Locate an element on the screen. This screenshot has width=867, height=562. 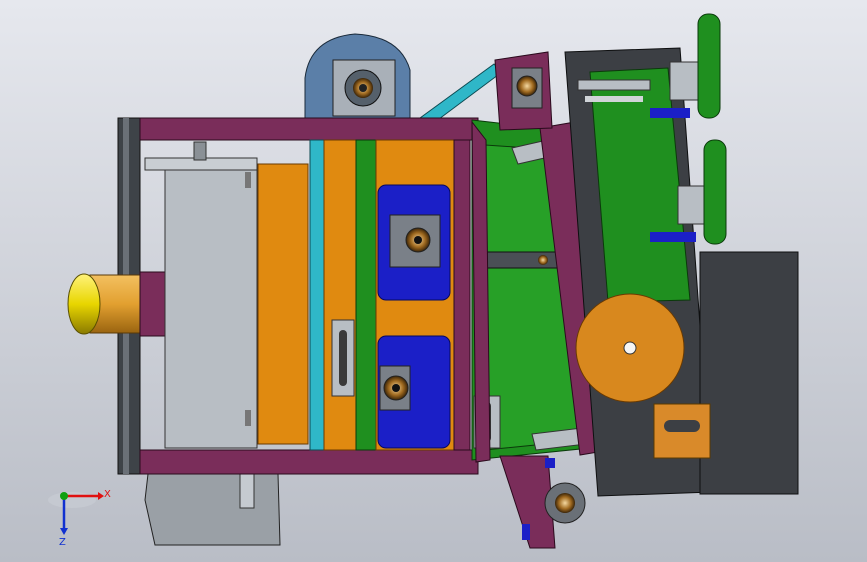
lower-hopper is located at coordinates (212, 507).